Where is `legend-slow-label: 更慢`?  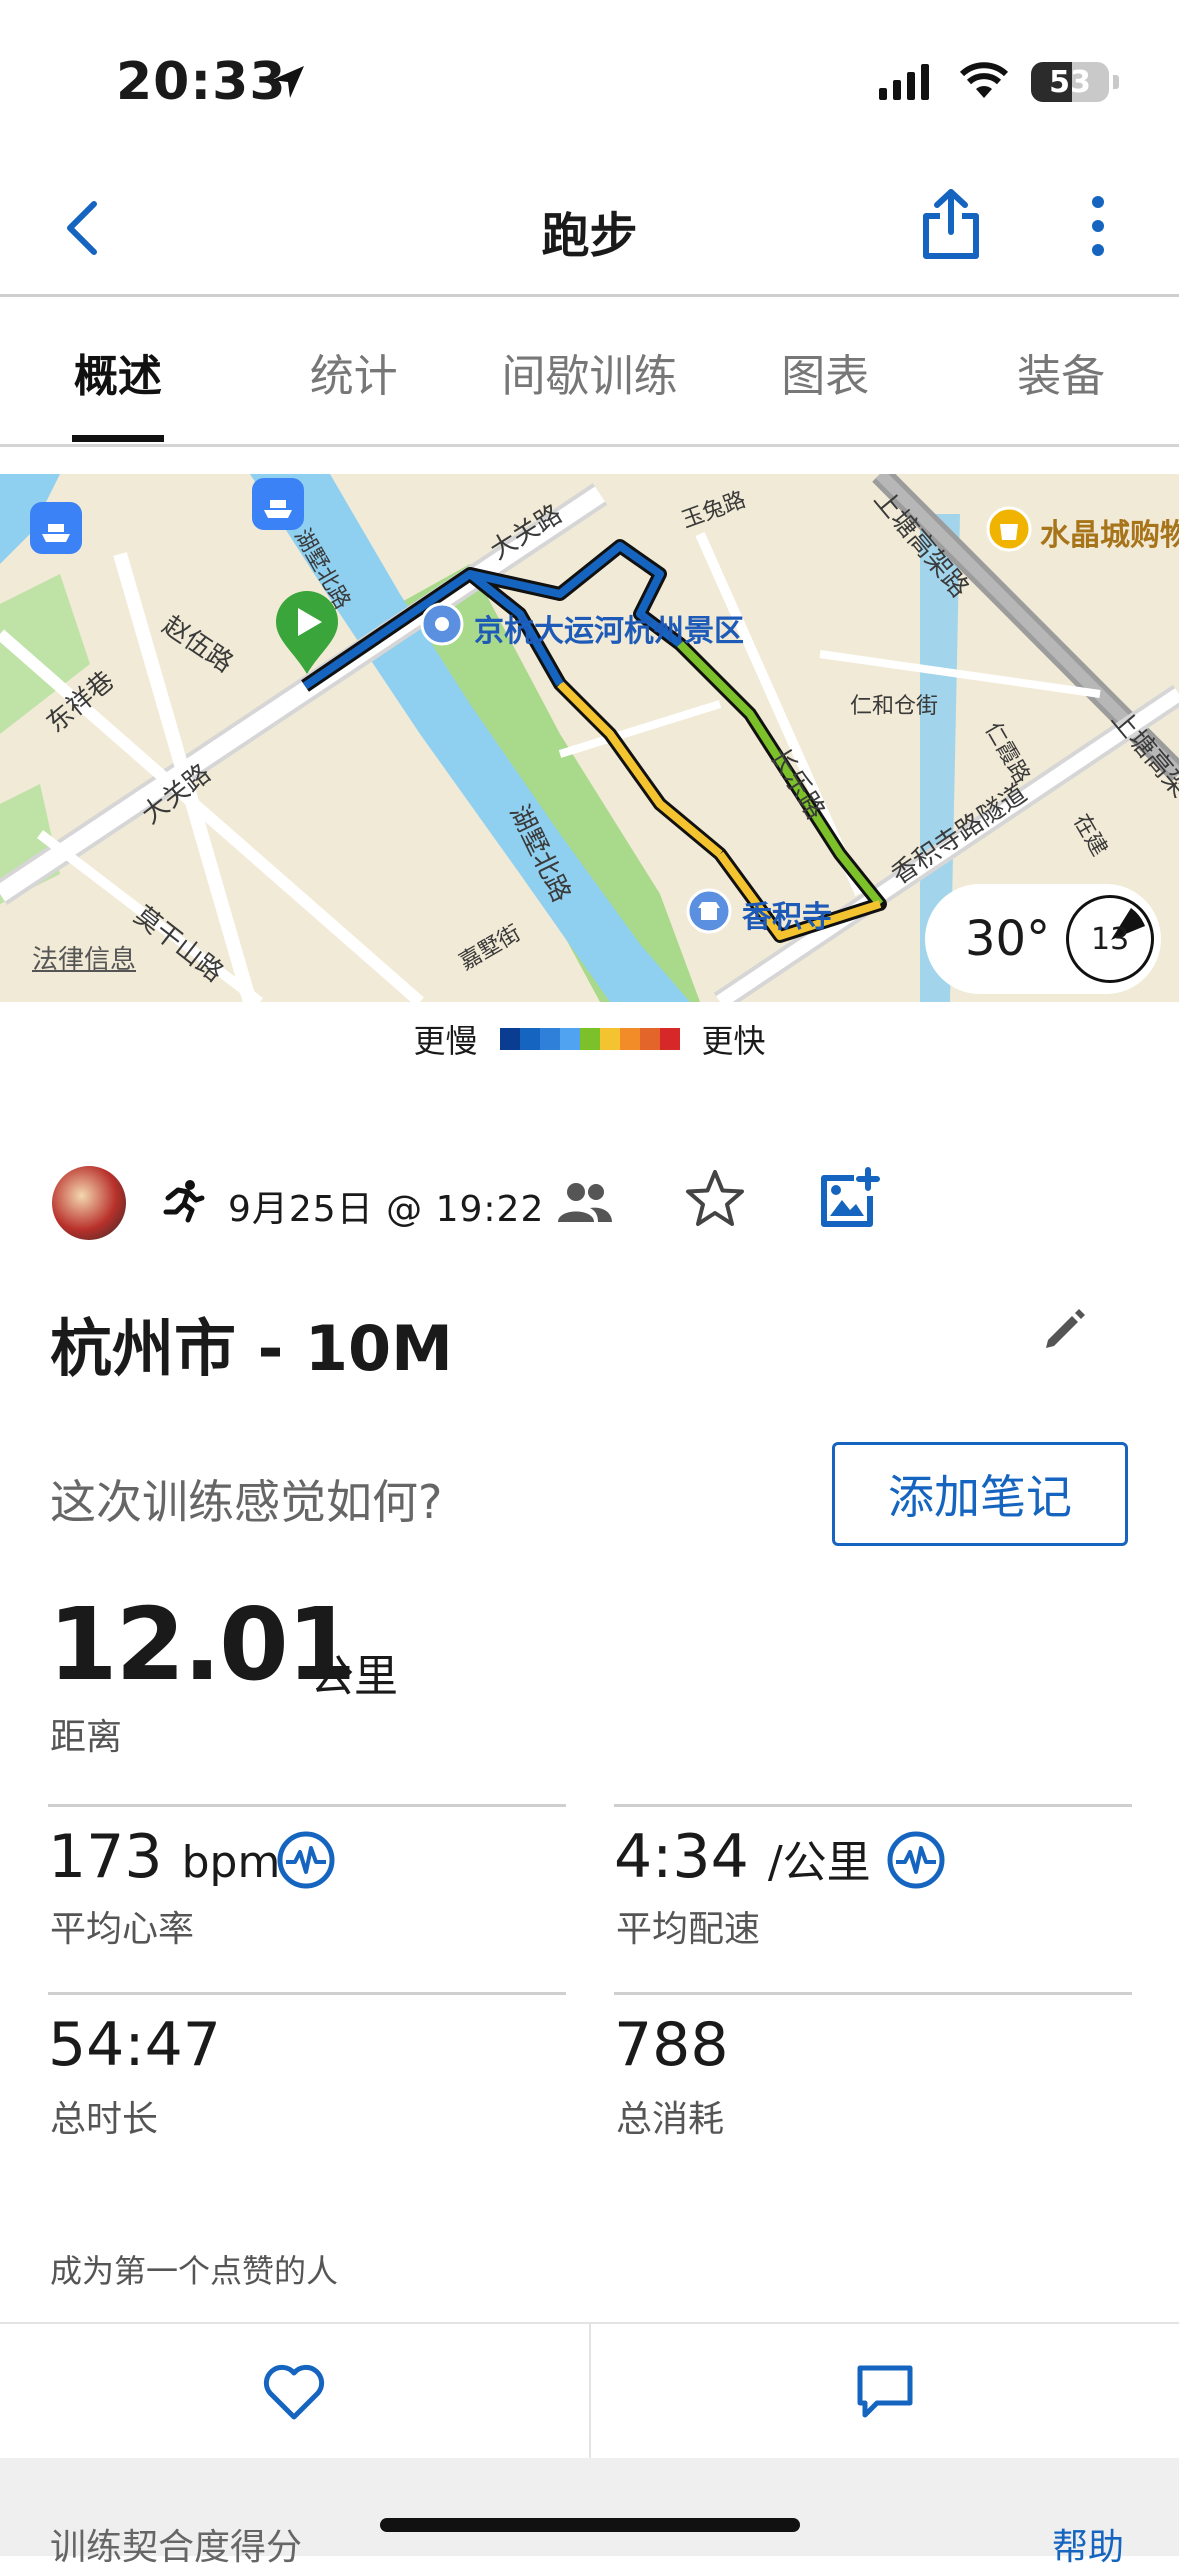 legend-slow-label: 更慢 is located at coordinates (445, 1039).